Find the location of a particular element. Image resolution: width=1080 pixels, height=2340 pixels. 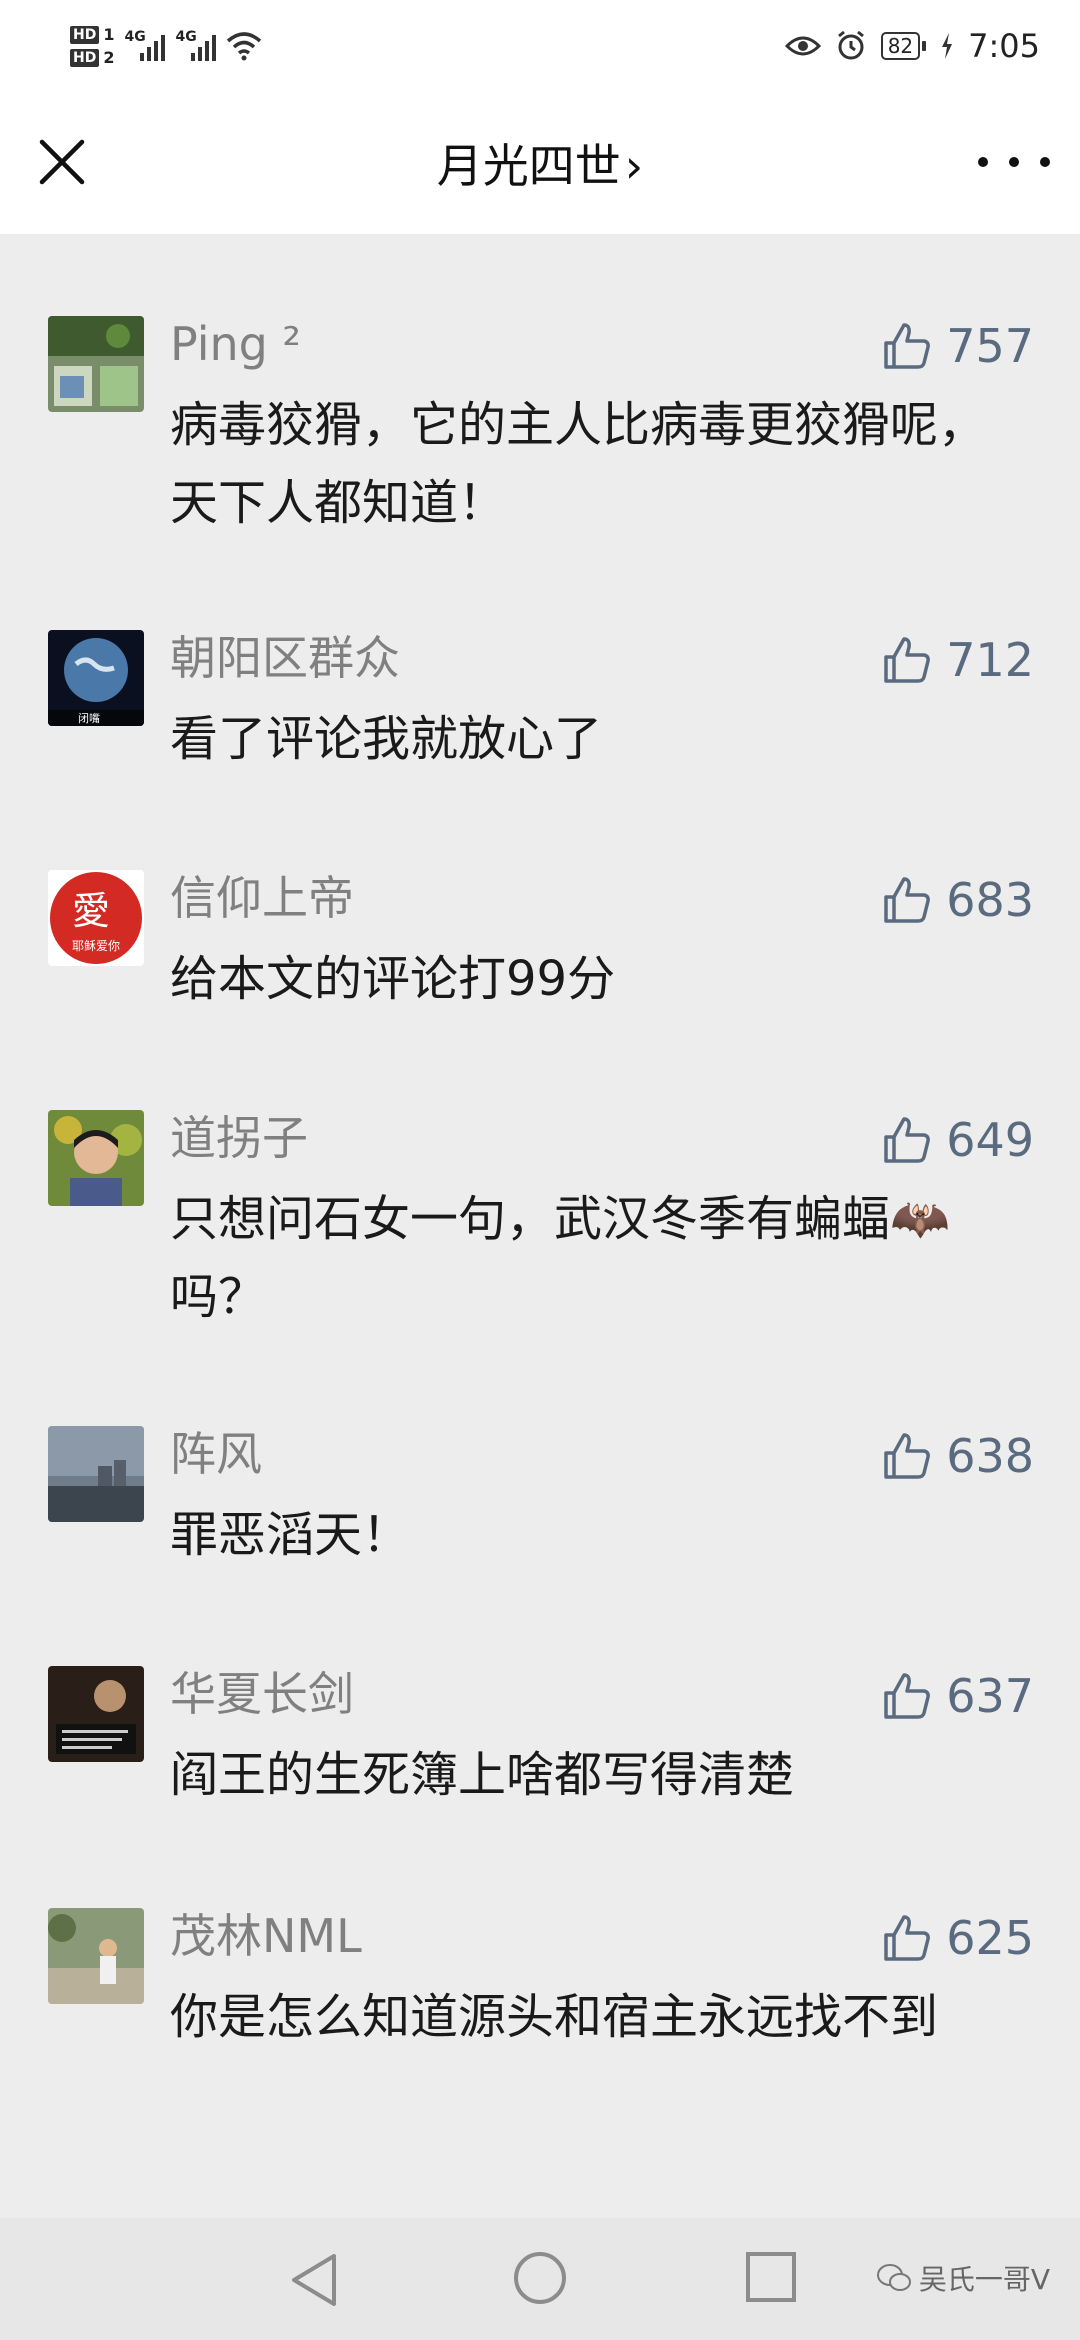

comment-author: 朝阳区群众 is located at coordinates (285, 658).